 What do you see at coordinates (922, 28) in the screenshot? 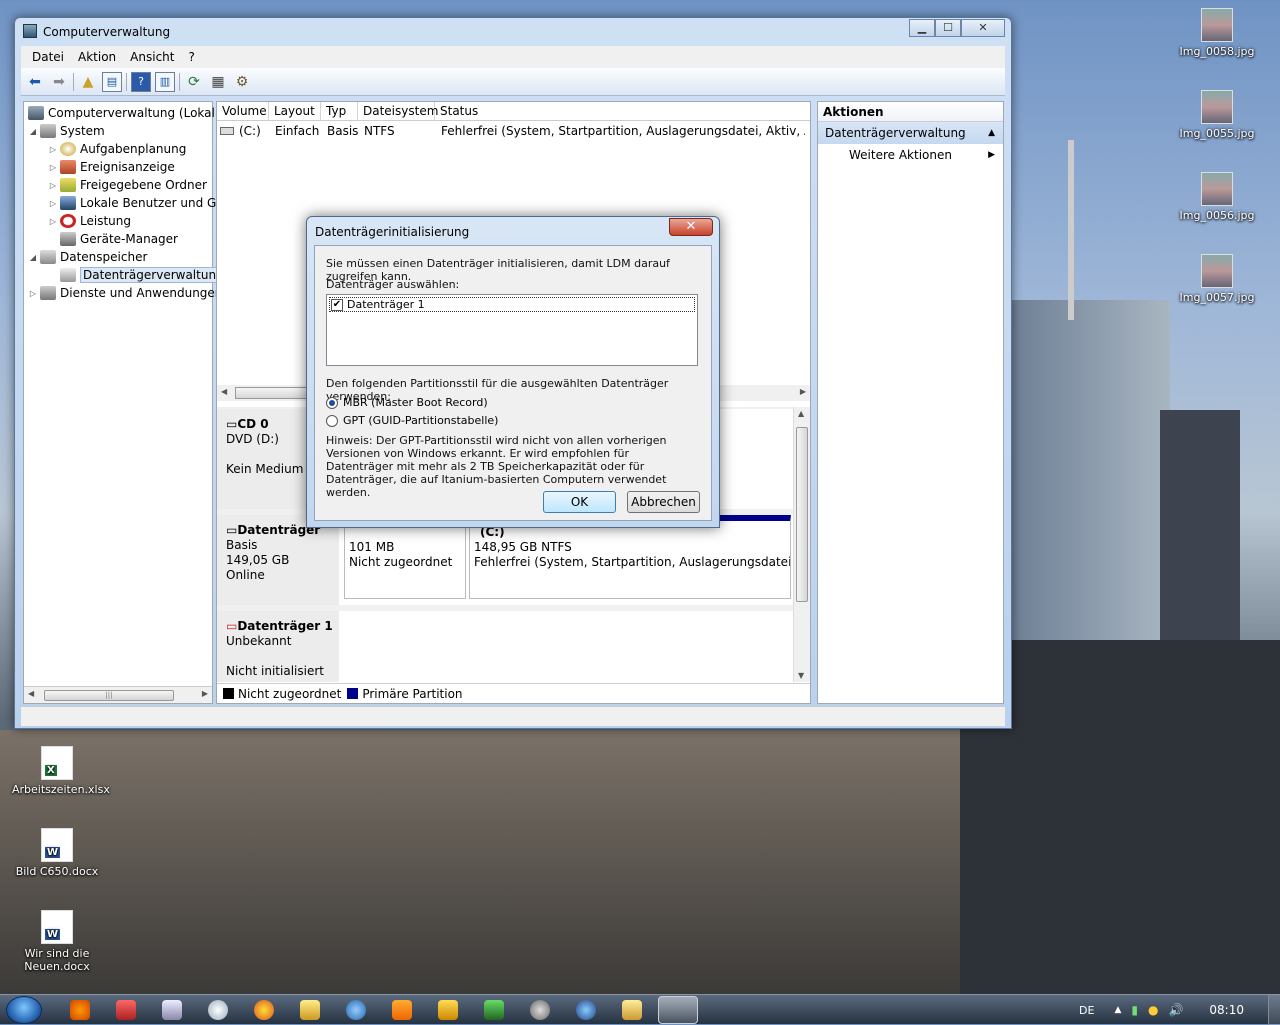
I see `minimize-button: ▁` at bounding box center [922, 28].